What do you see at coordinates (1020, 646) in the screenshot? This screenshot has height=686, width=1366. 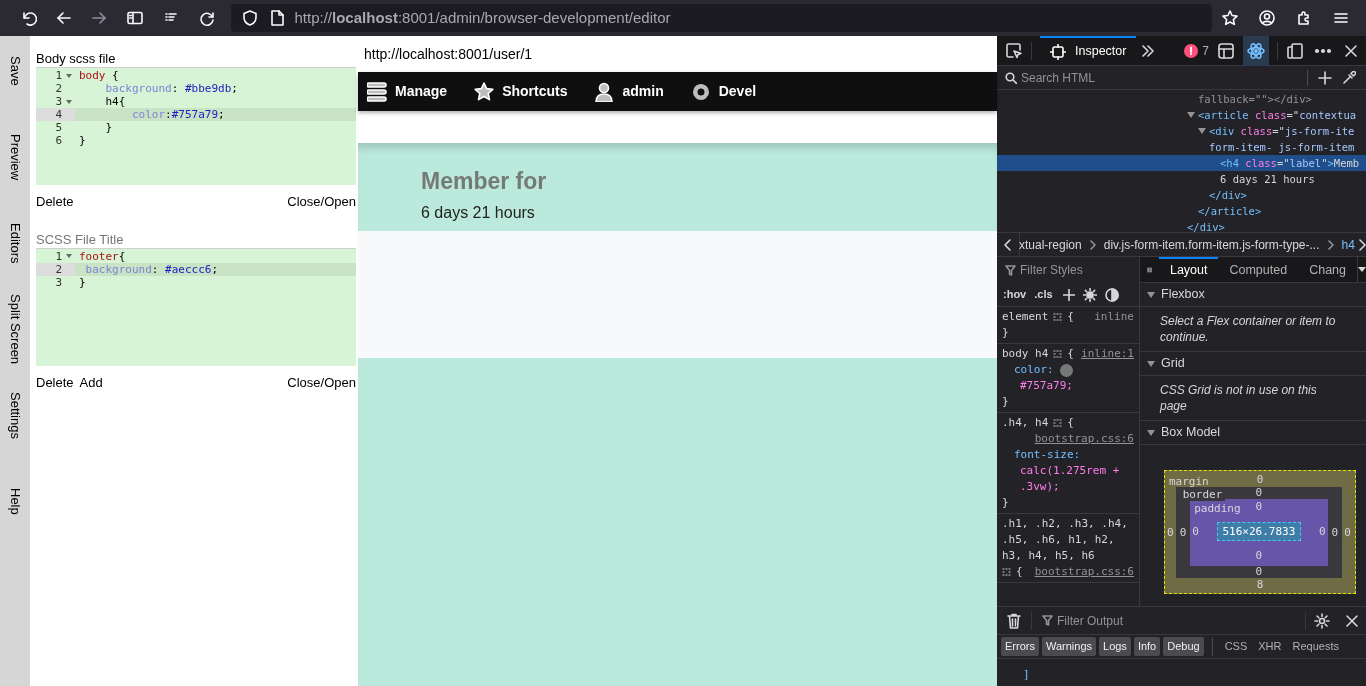 I see `log-filter-button: Errors` at bounding box center [1020, 646].